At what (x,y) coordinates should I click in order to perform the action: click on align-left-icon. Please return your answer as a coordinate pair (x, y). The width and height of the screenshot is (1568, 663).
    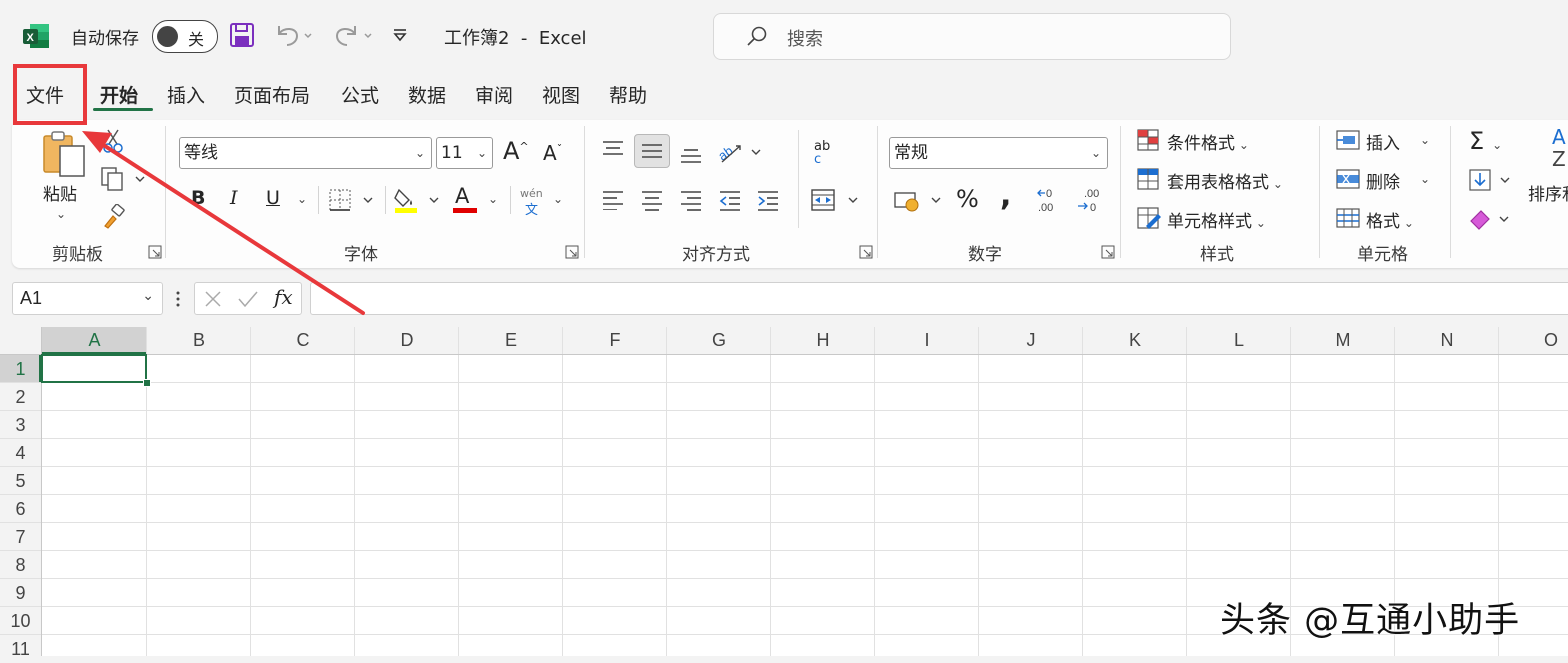
    Looking at the image, I should click on (613, 200).